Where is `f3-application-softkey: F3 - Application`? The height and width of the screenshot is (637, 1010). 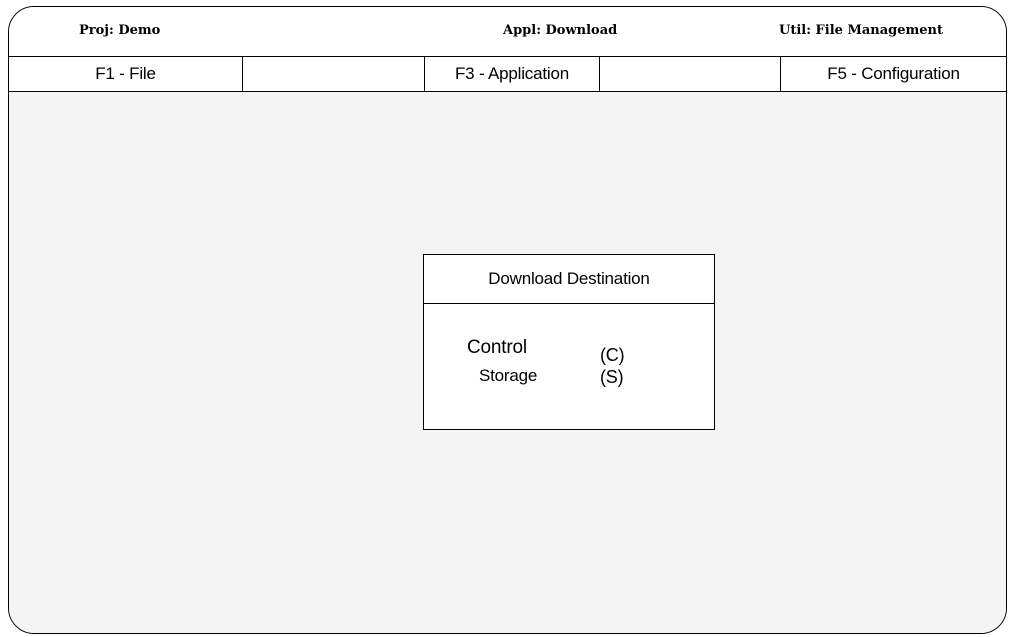
f3-application-softkey: F3 - Application is located at coordinates (512, 74).